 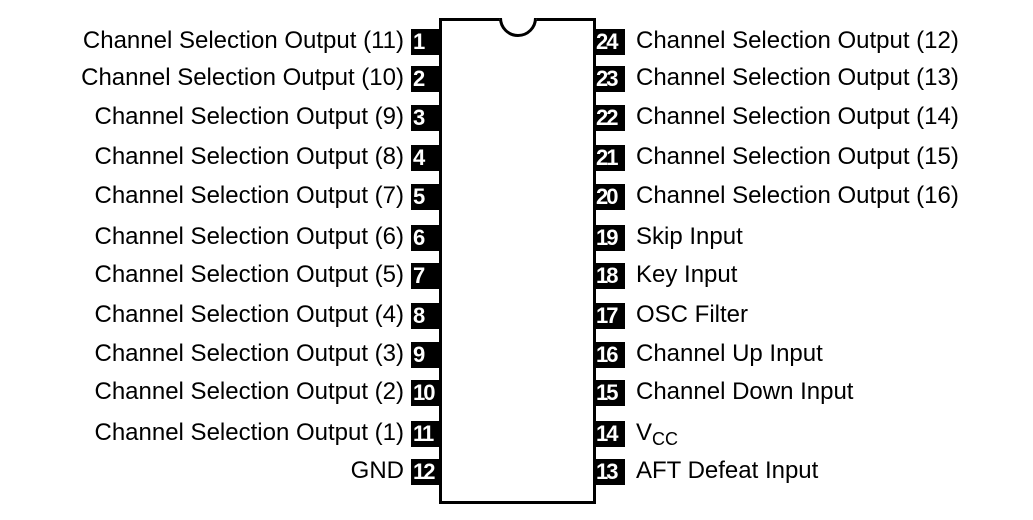 What do you see at coordinates (517, 261) in the screenshot?
I see `ic-package-body` at bounding box center [517, 261].